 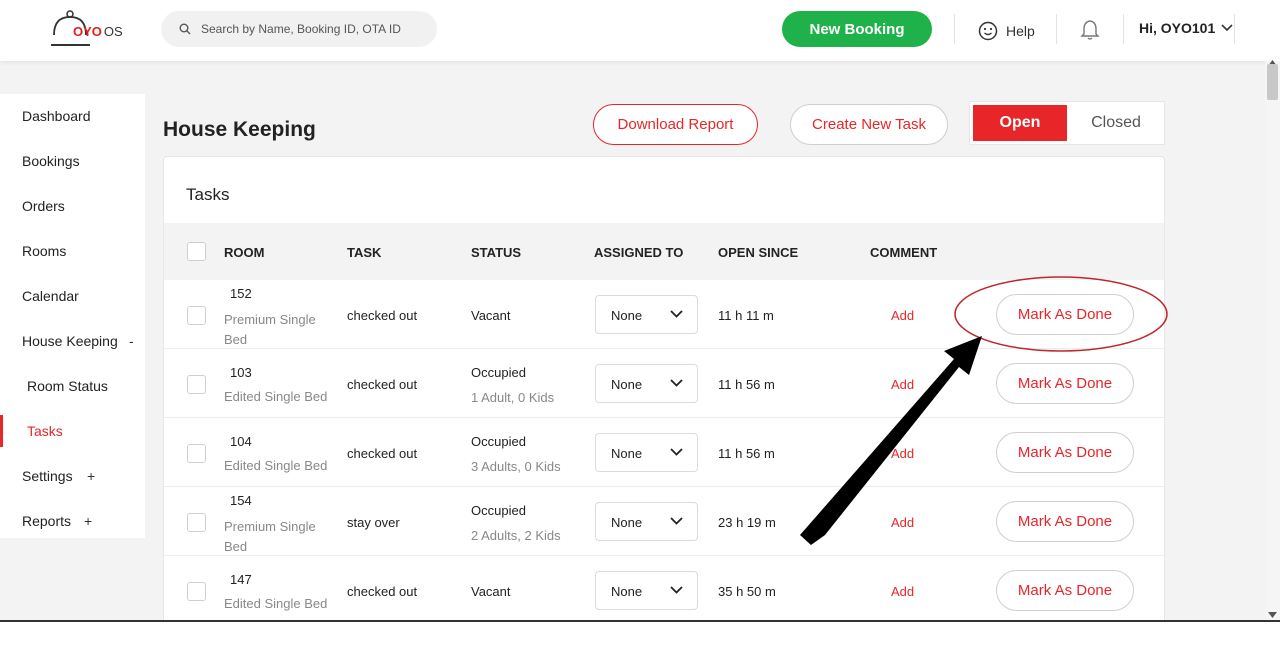 I want to click on search-bar, so click(x=299, y=29).